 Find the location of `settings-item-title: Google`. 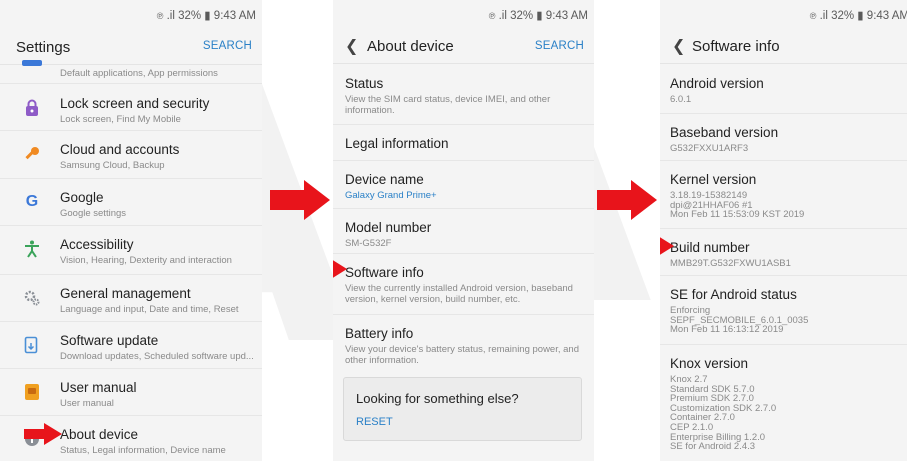

settings-item-title: Google is located at coordinates (82, 197).